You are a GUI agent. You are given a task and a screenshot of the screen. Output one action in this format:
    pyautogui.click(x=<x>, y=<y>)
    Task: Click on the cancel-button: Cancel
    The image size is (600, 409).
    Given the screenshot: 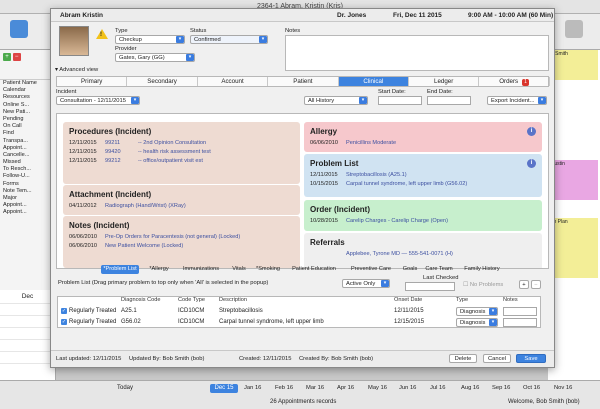 What is the action you would take?
    pyautogui.click(x=497, y=358)
    